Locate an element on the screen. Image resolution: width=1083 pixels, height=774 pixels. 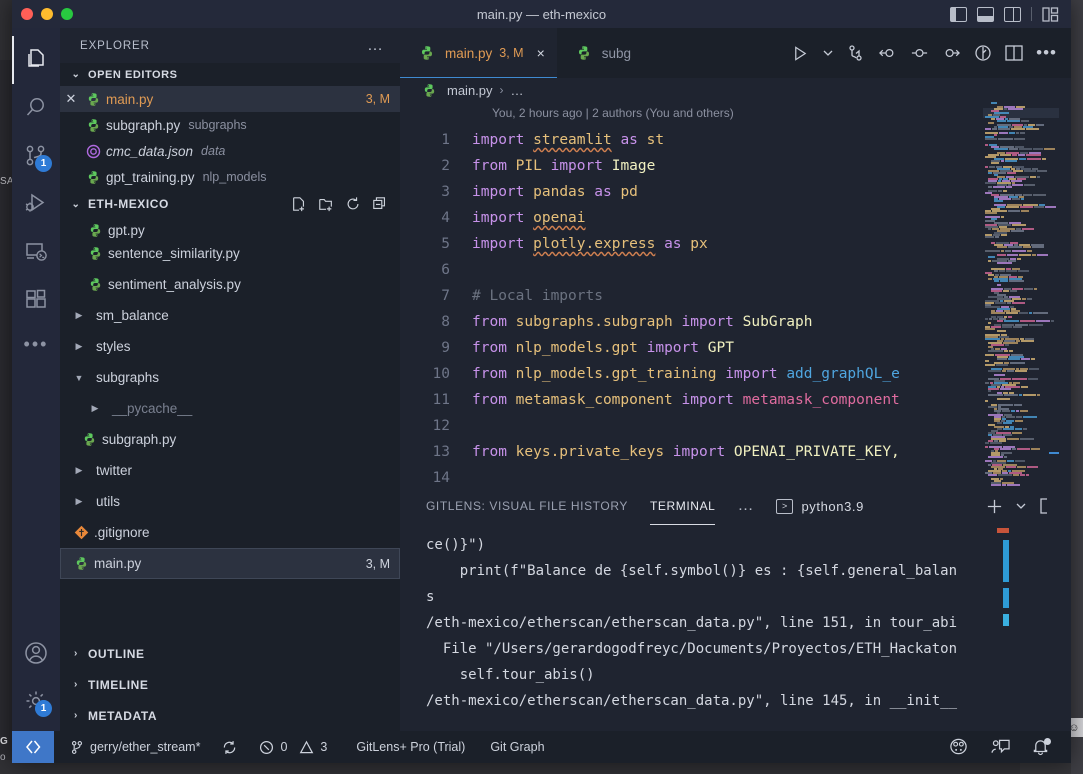
code-text: import openai is located at coordinates (529, 218).